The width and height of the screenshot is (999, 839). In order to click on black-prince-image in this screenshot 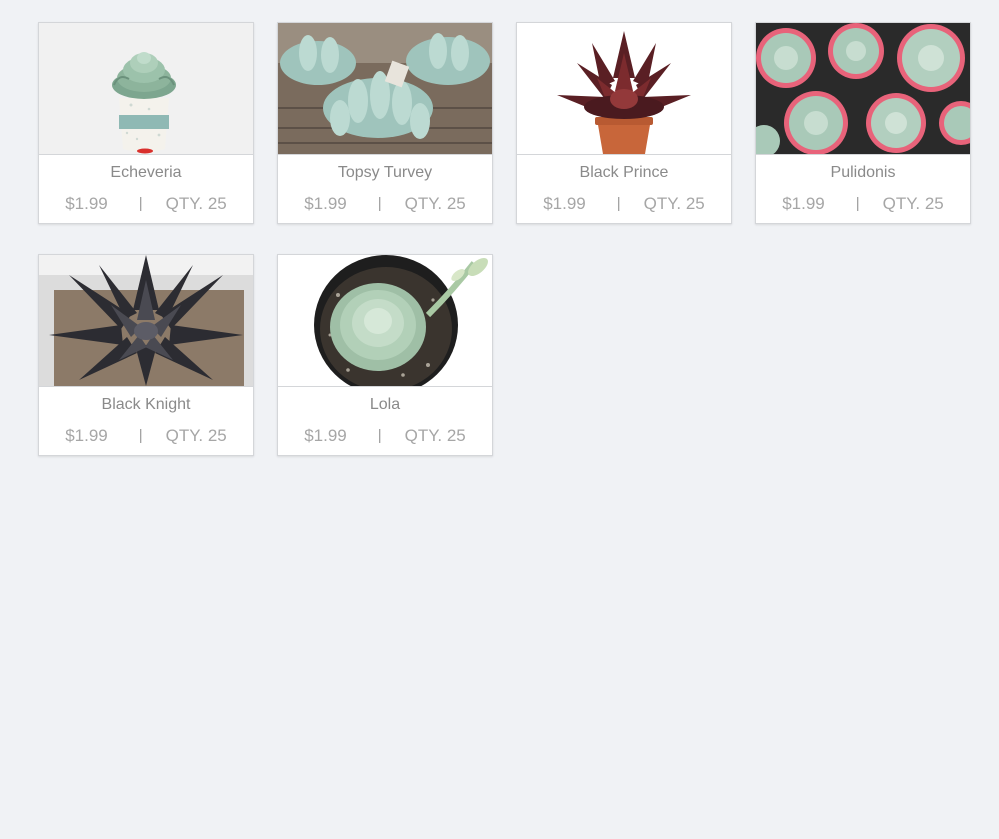, I will do `click(624, 88)`.